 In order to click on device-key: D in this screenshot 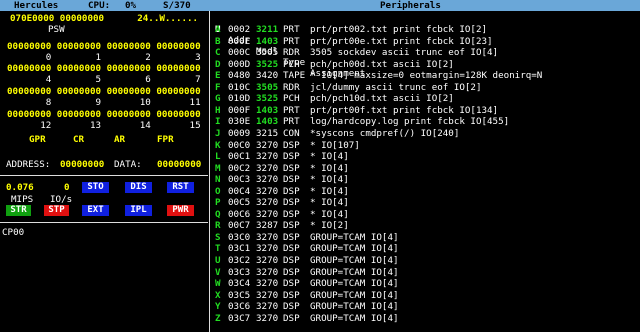, I will do `click(218, 64)`.